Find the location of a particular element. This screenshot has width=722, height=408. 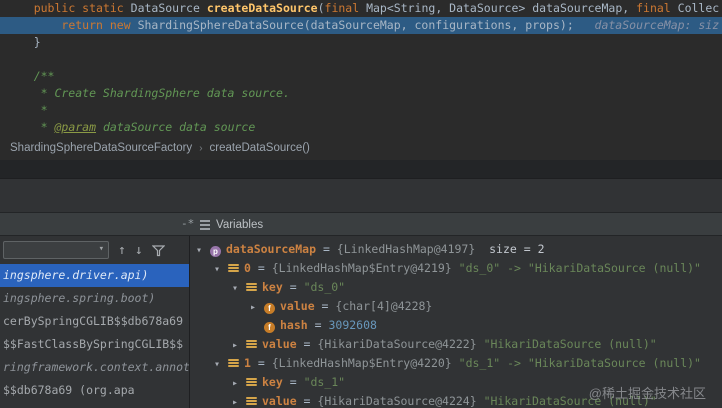

variable-str: "ds_1" is located at coordinates (324, 382).